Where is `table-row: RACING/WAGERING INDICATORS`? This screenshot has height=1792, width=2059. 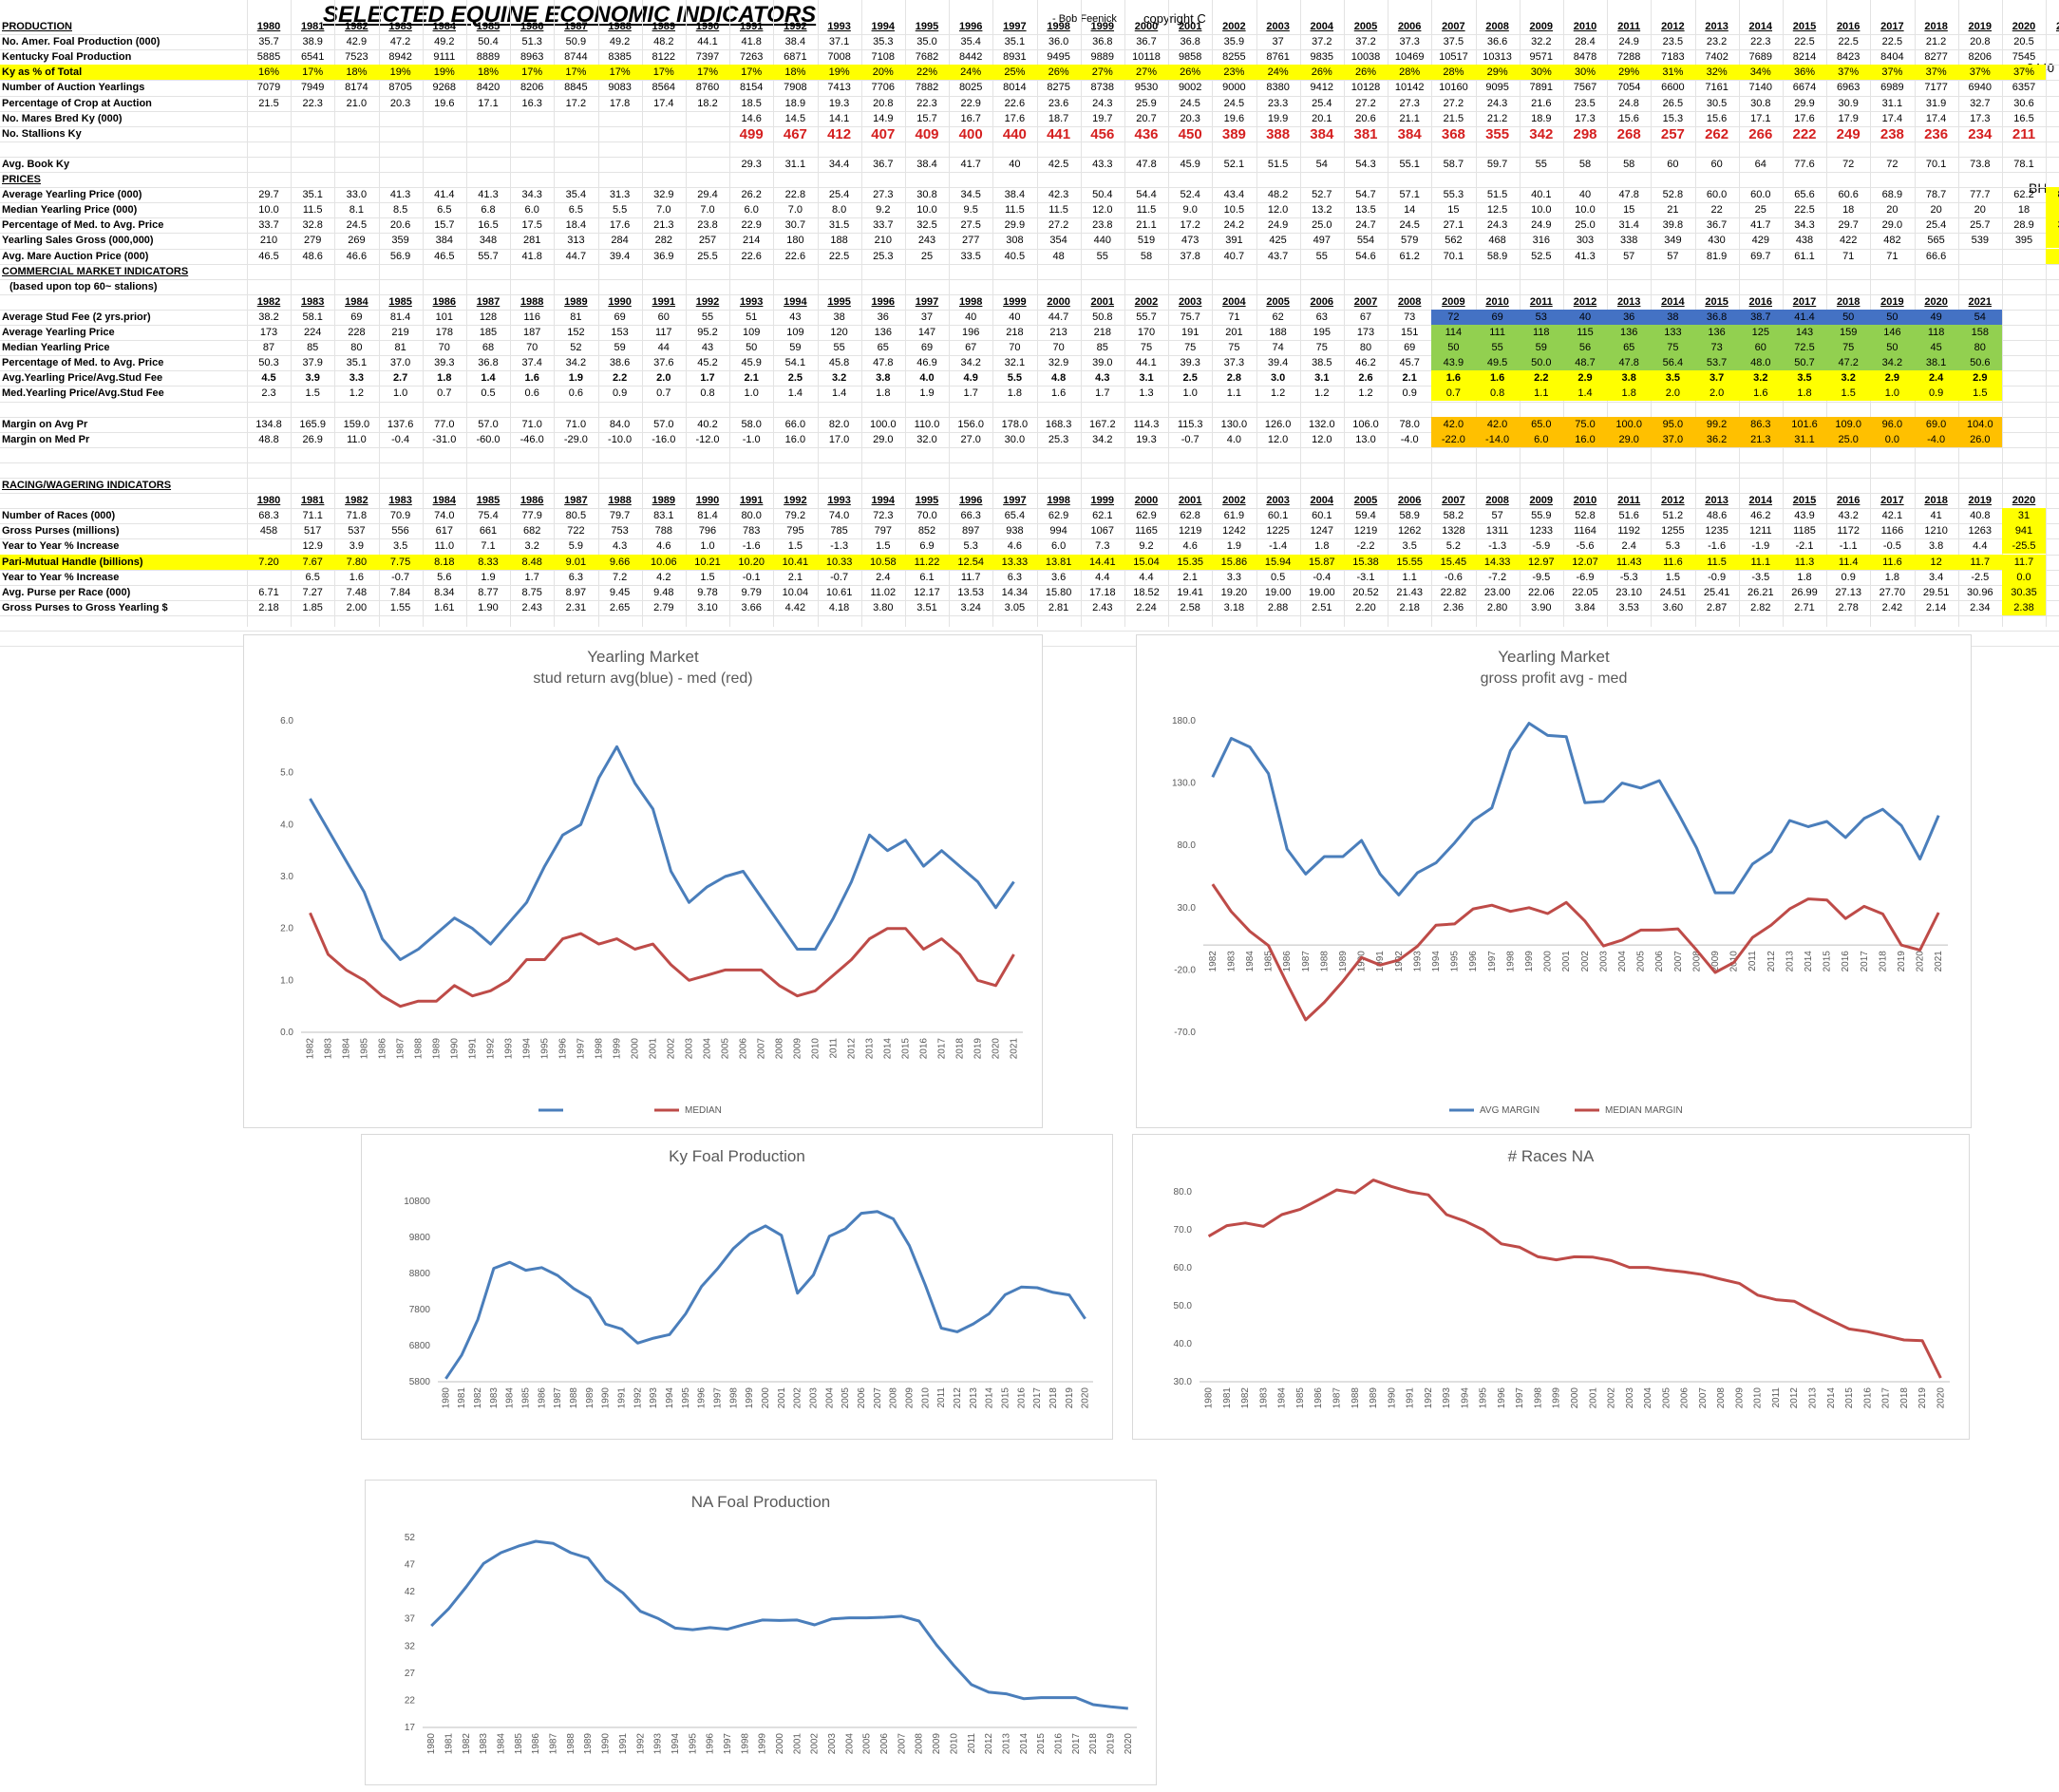 table-row: RACING/WAGERING INDICATORS is located at coordinates (1029, 485).